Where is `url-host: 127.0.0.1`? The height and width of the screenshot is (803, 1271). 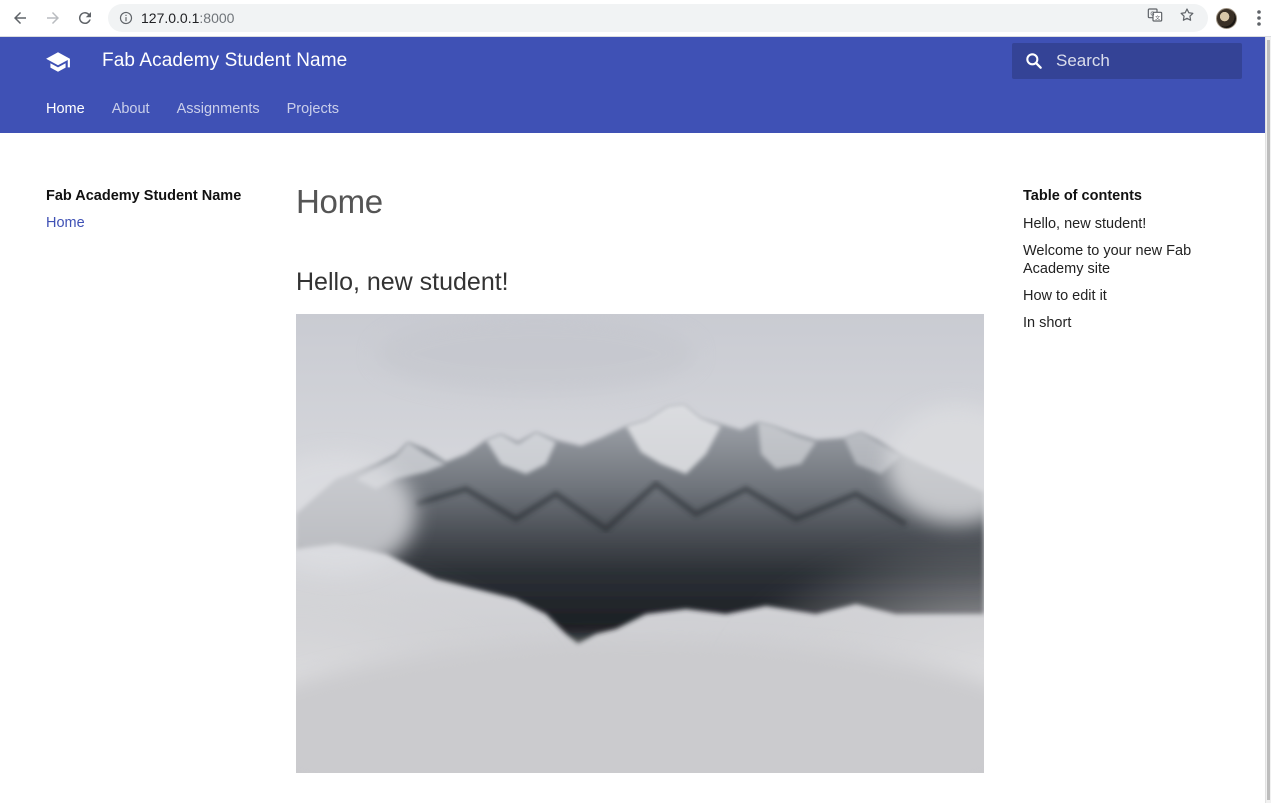 url-host: 127.0.0.1 is located at coordinates (170, 18).